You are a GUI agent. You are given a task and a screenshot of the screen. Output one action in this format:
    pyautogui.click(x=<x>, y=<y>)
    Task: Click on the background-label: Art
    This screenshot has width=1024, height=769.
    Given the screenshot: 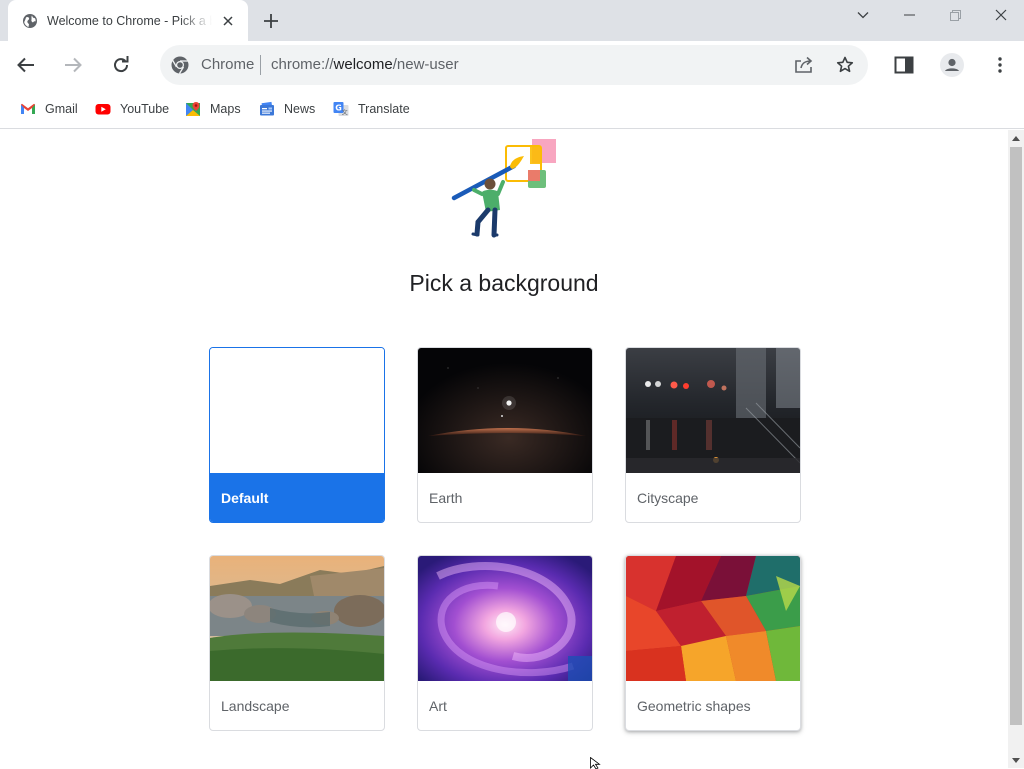 What is the action you would take?
    pyautogui.click(x=438, y=705)
    